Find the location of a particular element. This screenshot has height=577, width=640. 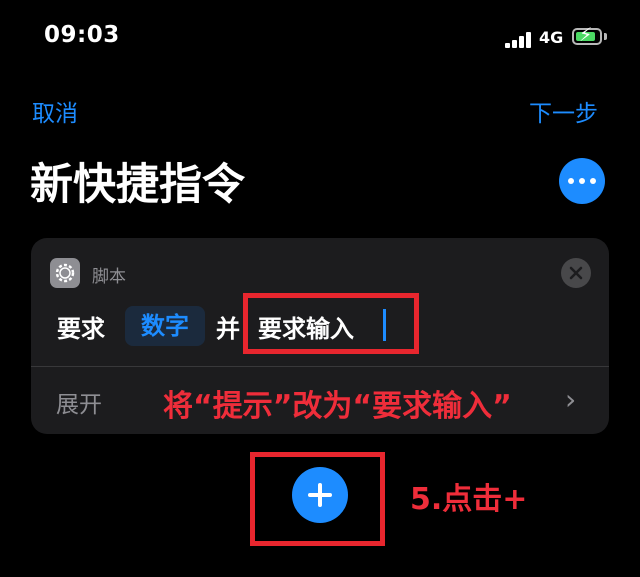

action-text-require: 要求 is located at coordinates (81, 329).